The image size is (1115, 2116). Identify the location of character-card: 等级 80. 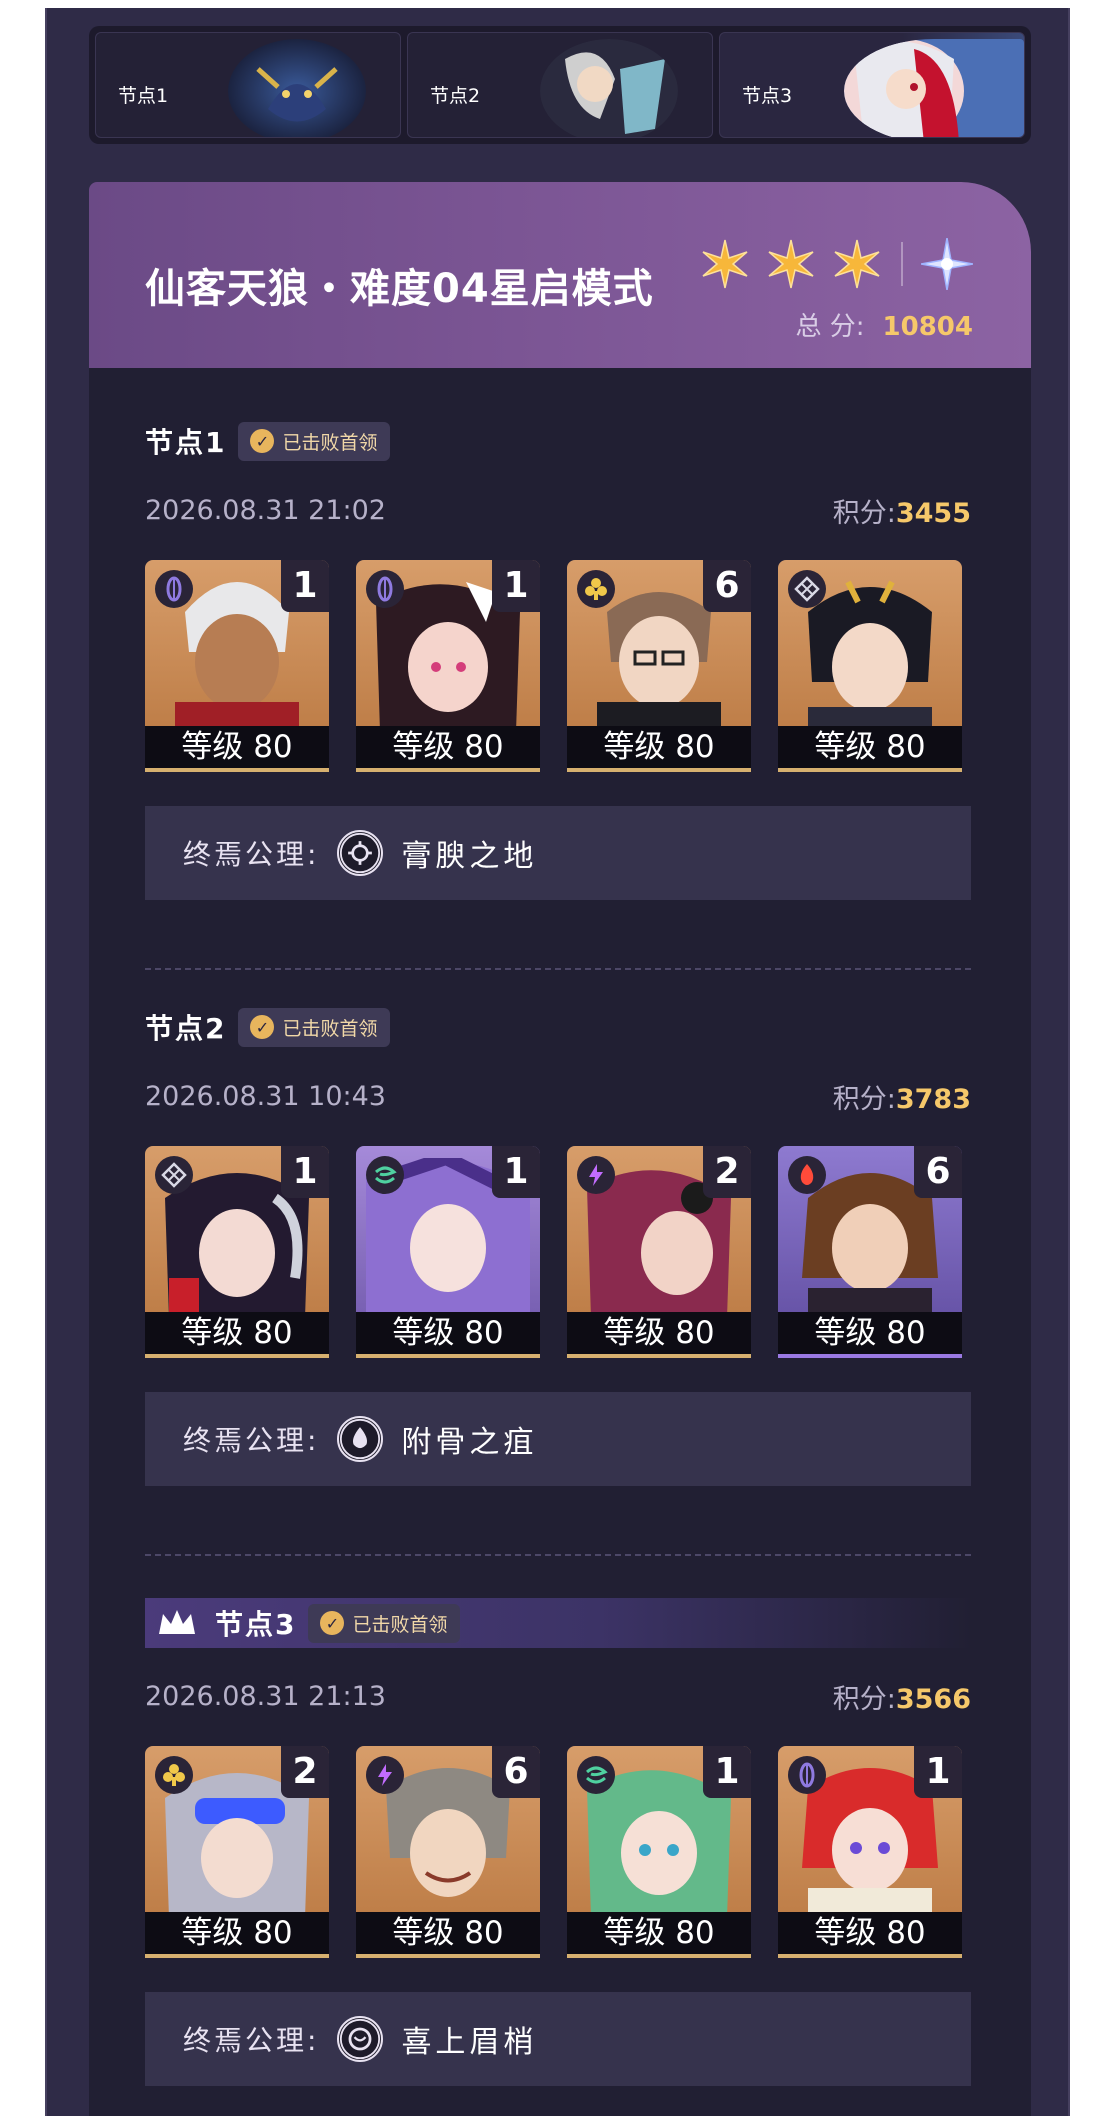
(870, 666).